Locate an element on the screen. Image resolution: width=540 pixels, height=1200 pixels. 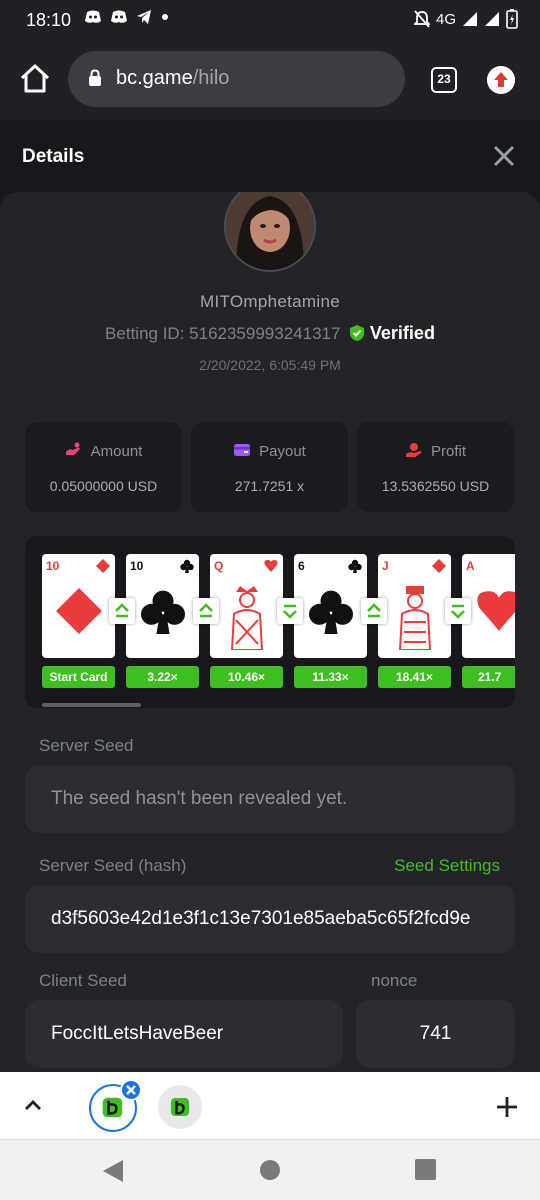
network-label: 4G is located at coordinates (445, 19).